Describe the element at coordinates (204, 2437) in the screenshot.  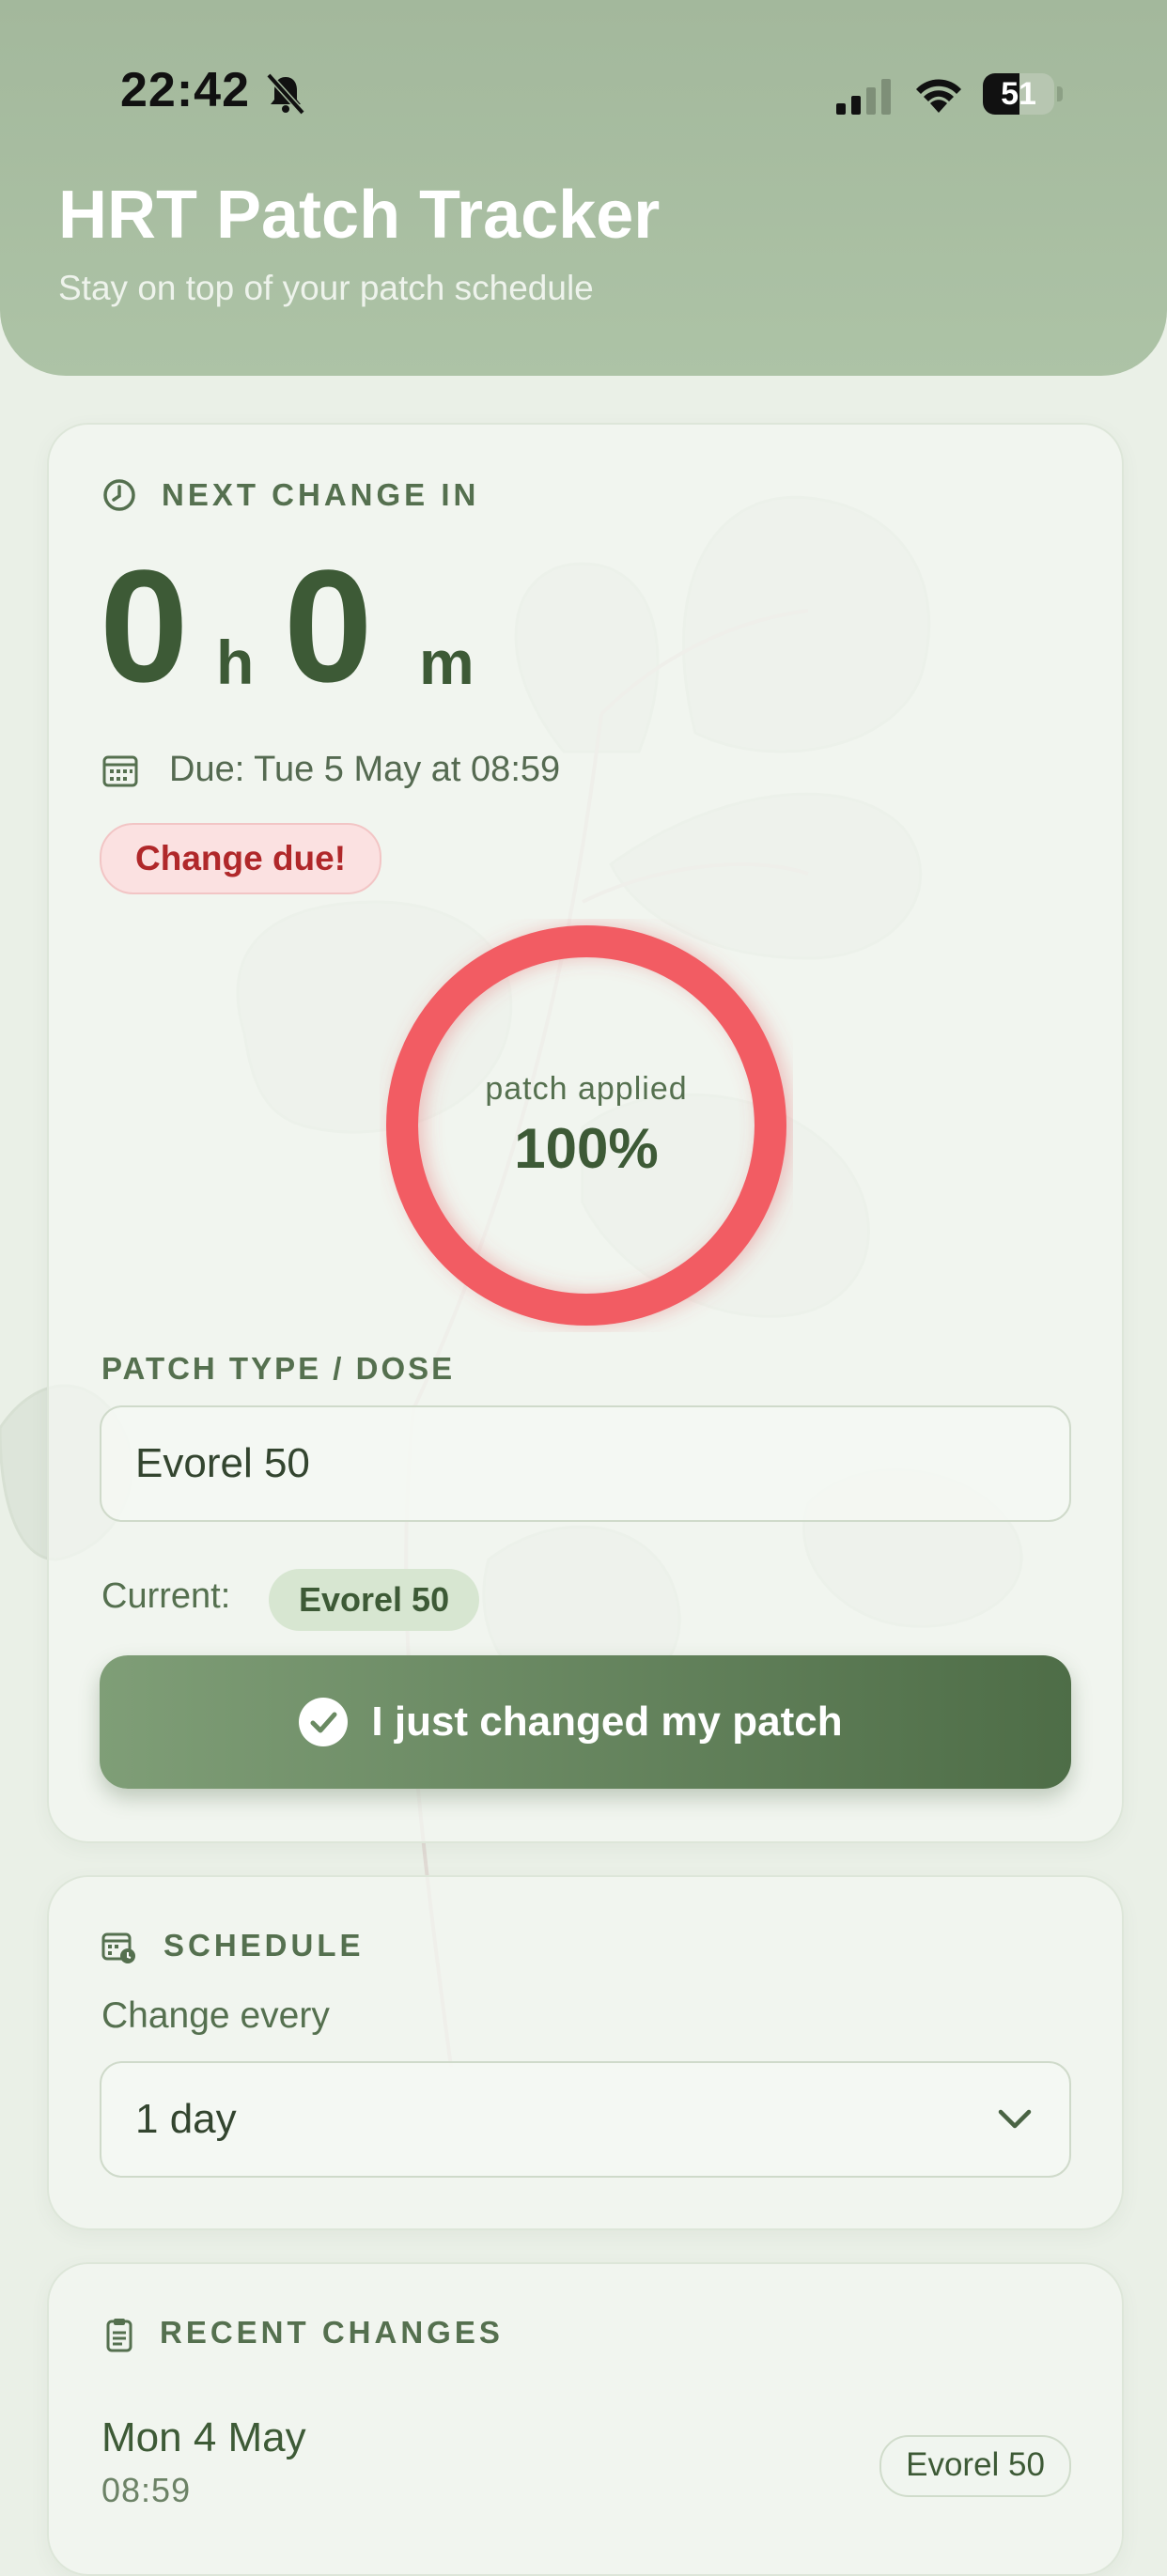
I see `history-date: Mon 4 May` at that location.